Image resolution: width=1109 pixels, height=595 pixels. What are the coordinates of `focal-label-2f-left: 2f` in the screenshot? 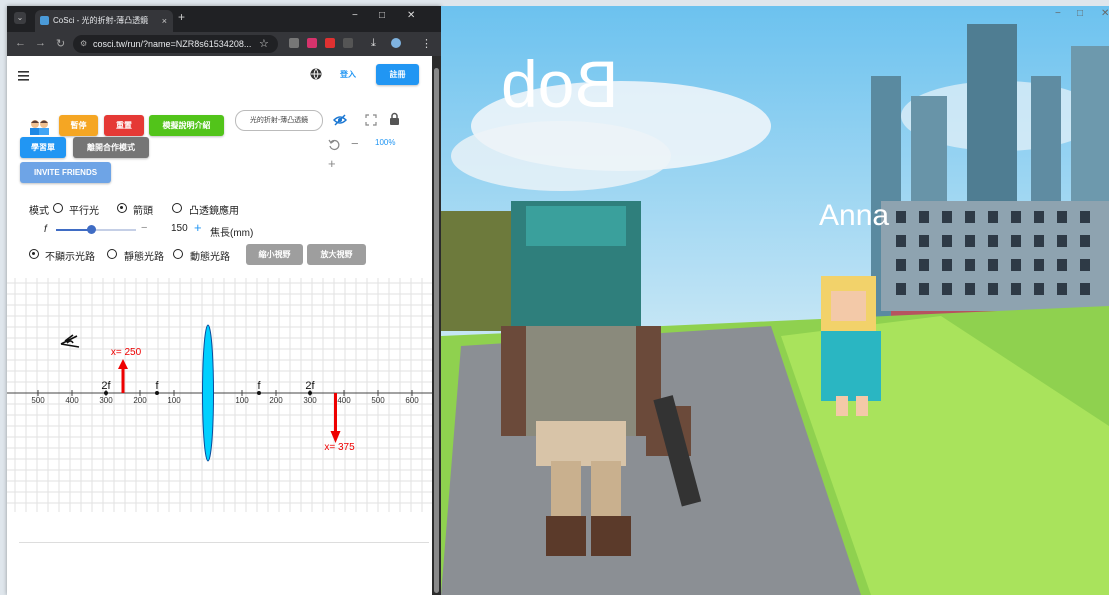 It's located at (106, 386).